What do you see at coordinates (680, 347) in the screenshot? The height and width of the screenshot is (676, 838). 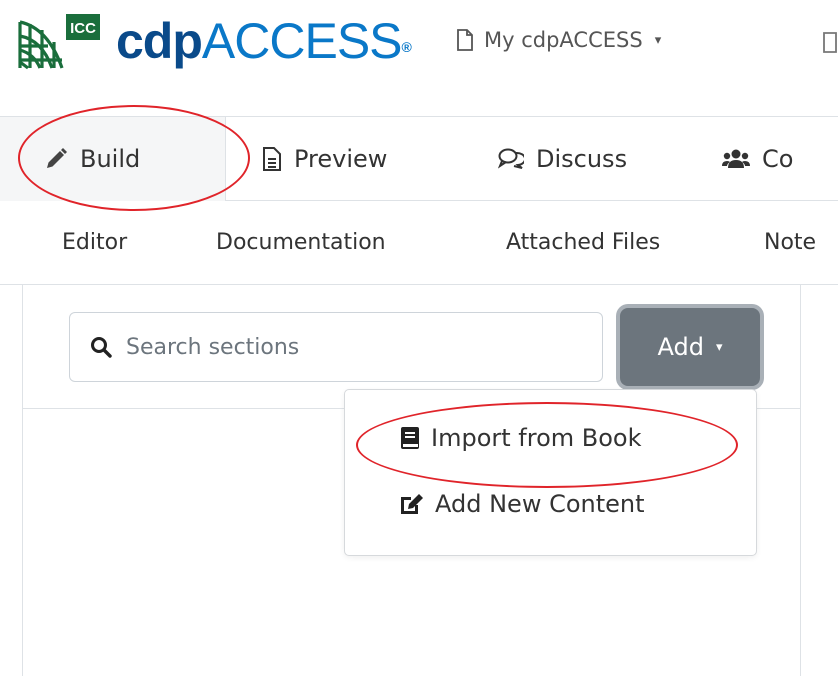 I see `add-button-label: Add` at bounding box center [680, 347].